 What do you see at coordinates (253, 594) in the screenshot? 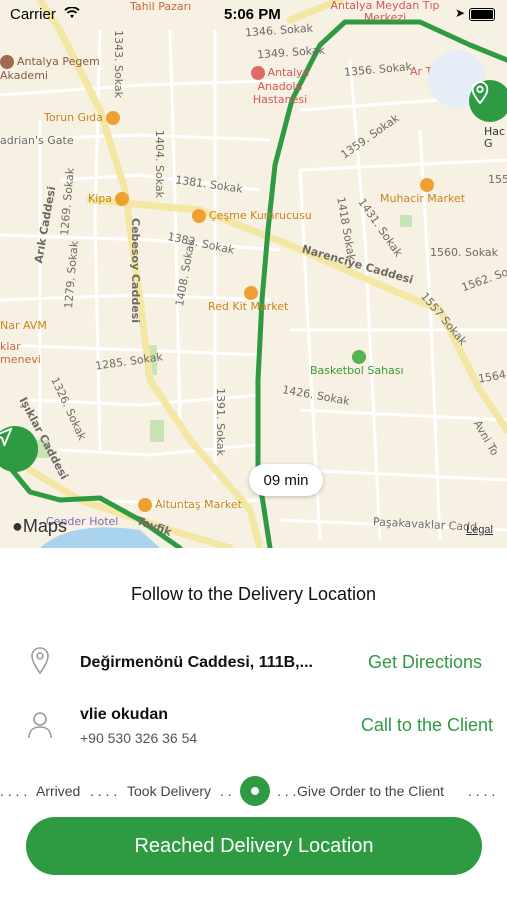
I see `sheet-title: Follow to the Delivery Location` at bounding box center [253, 594].